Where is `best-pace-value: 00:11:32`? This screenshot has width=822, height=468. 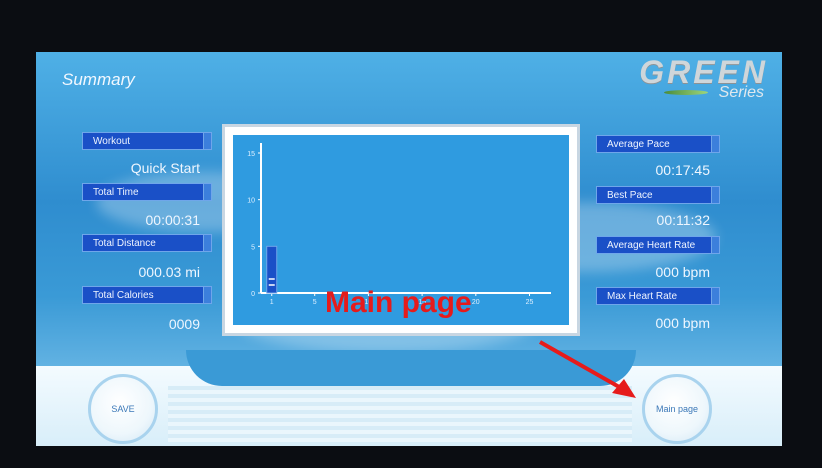
best-pace-value: 00:11:32 is located at coordinates (683, 220).